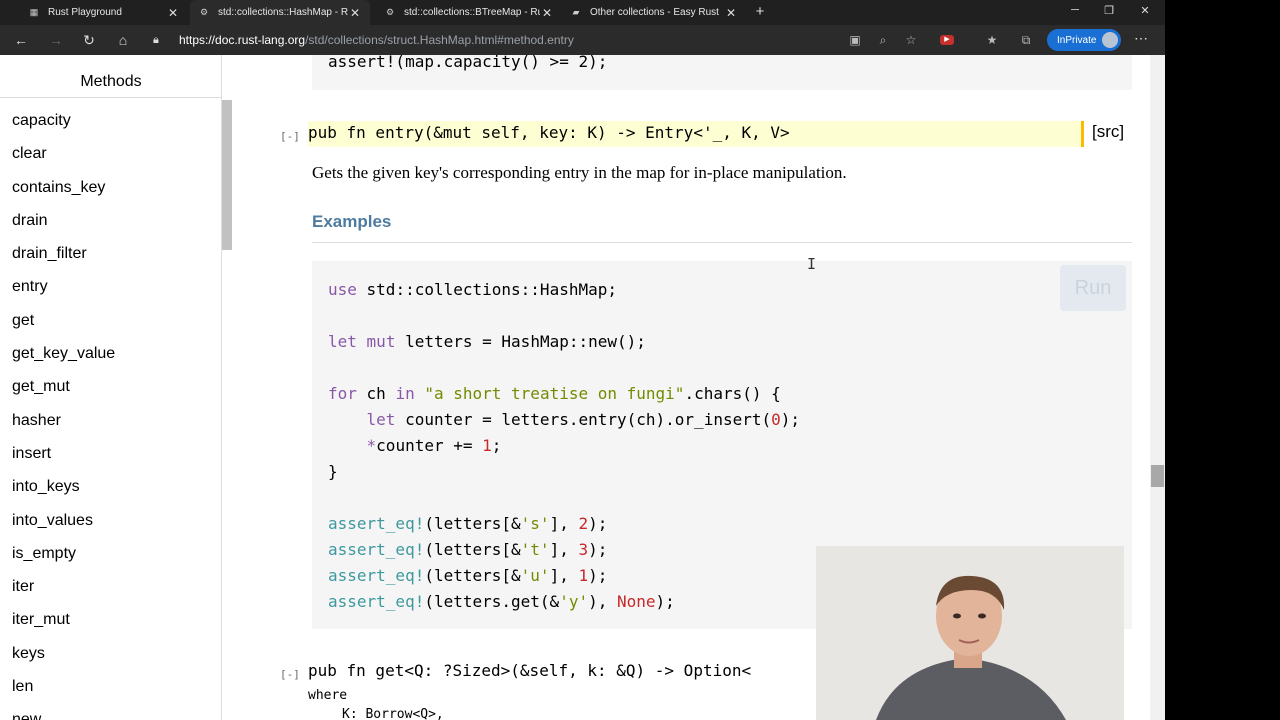  Describe the element at coordinates (110, 320) in the screenshot. I see `sidebar-item-get: get` at that location.